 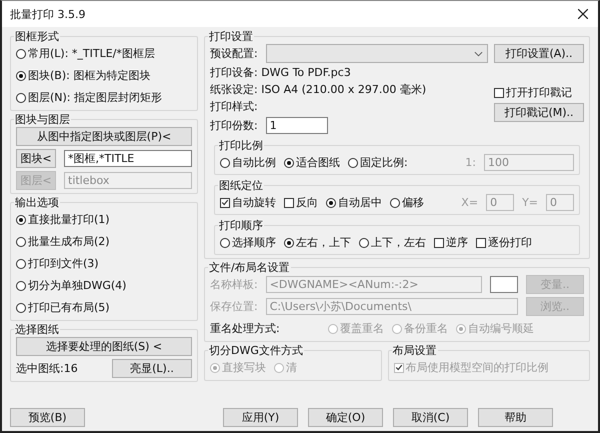 I want to click on radio-option: 左右，上下, so click(x=317, y=242).